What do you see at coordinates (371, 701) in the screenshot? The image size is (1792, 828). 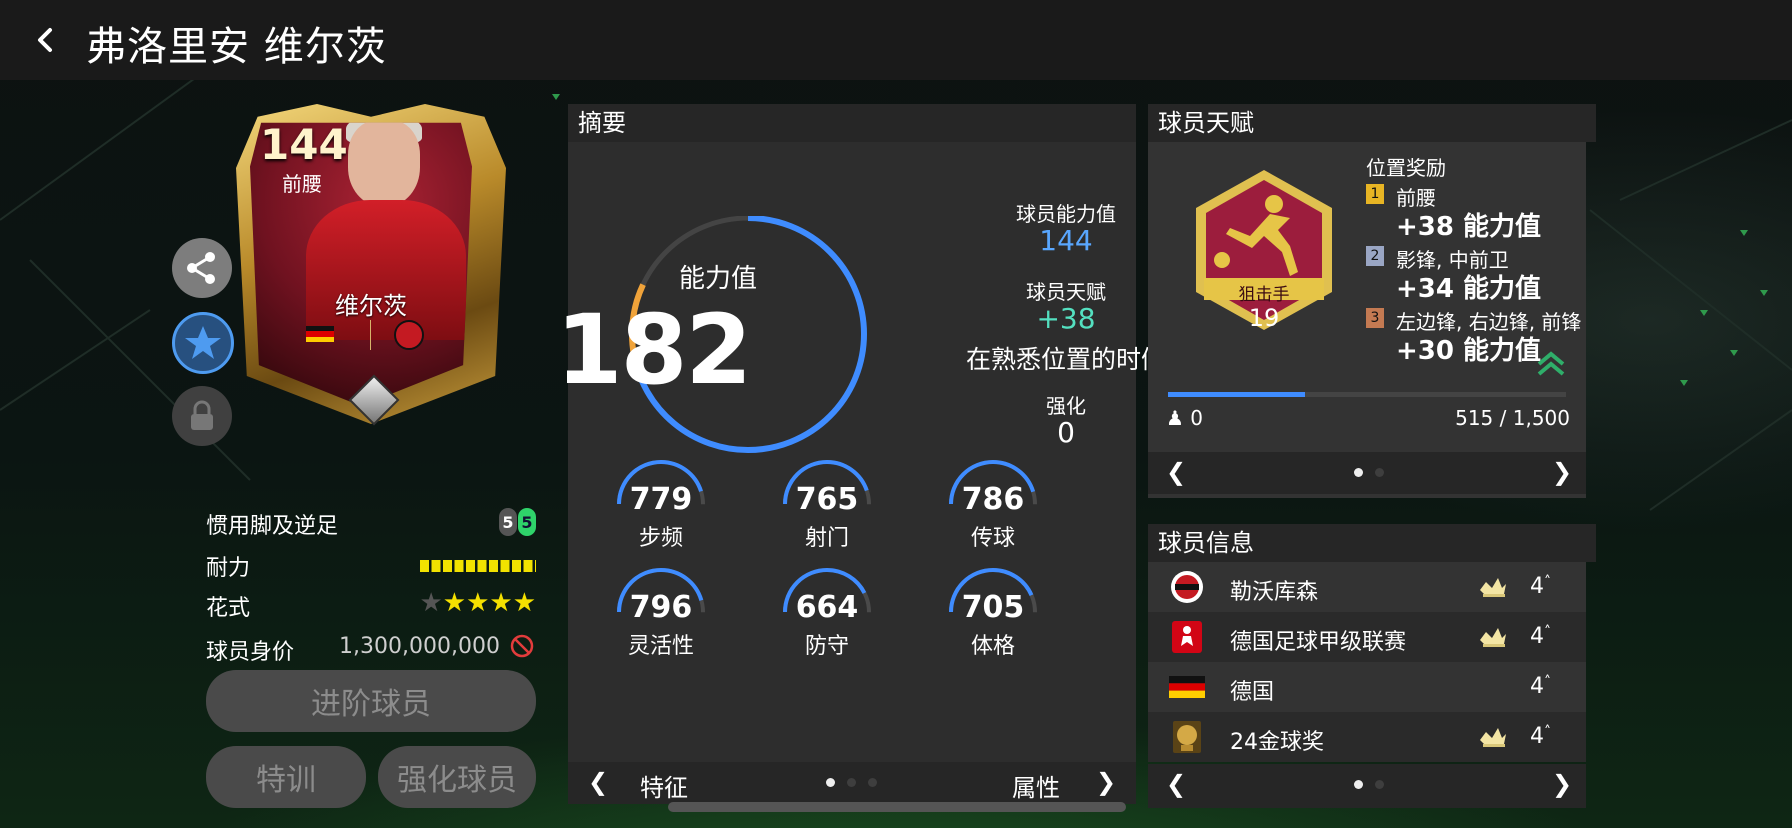 I see `upgrade-player-button: 进阶球员` at bounding box center [371, 701].